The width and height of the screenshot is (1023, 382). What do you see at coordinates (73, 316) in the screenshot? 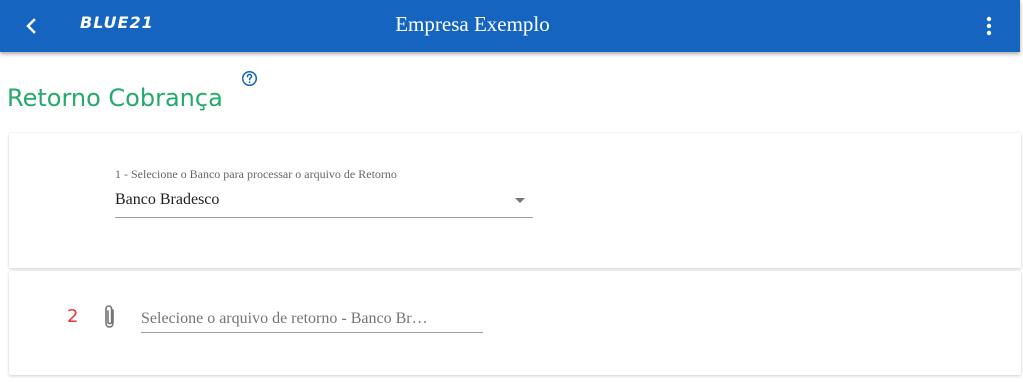
I see `step-number: 2` at bounding box center [73, 316].